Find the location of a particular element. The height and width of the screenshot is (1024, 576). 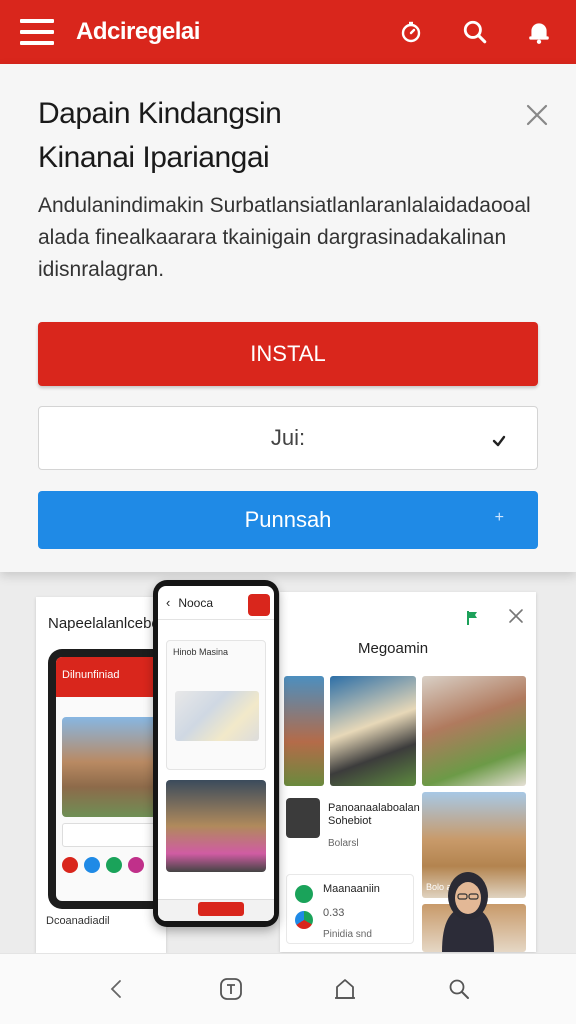

left-panel-title: Napeelalanlcebe is located at coordinates (104, 623).